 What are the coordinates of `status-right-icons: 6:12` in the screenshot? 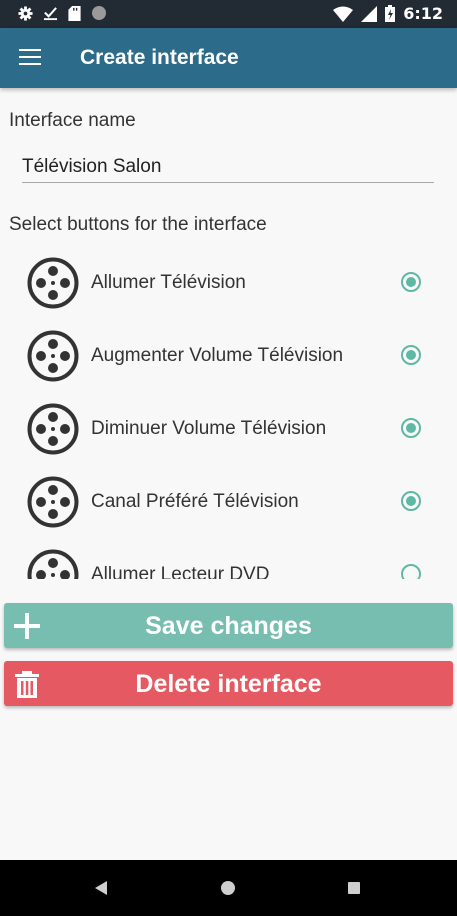 It's located at (388, 13).